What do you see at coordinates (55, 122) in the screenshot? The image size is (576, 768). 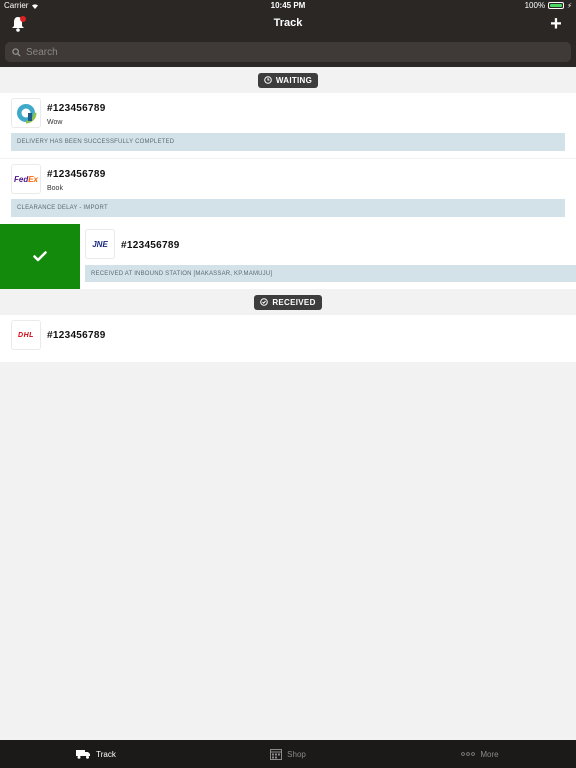 I see `tracking-subtitle: Wow` at bounding box center [55, 122].